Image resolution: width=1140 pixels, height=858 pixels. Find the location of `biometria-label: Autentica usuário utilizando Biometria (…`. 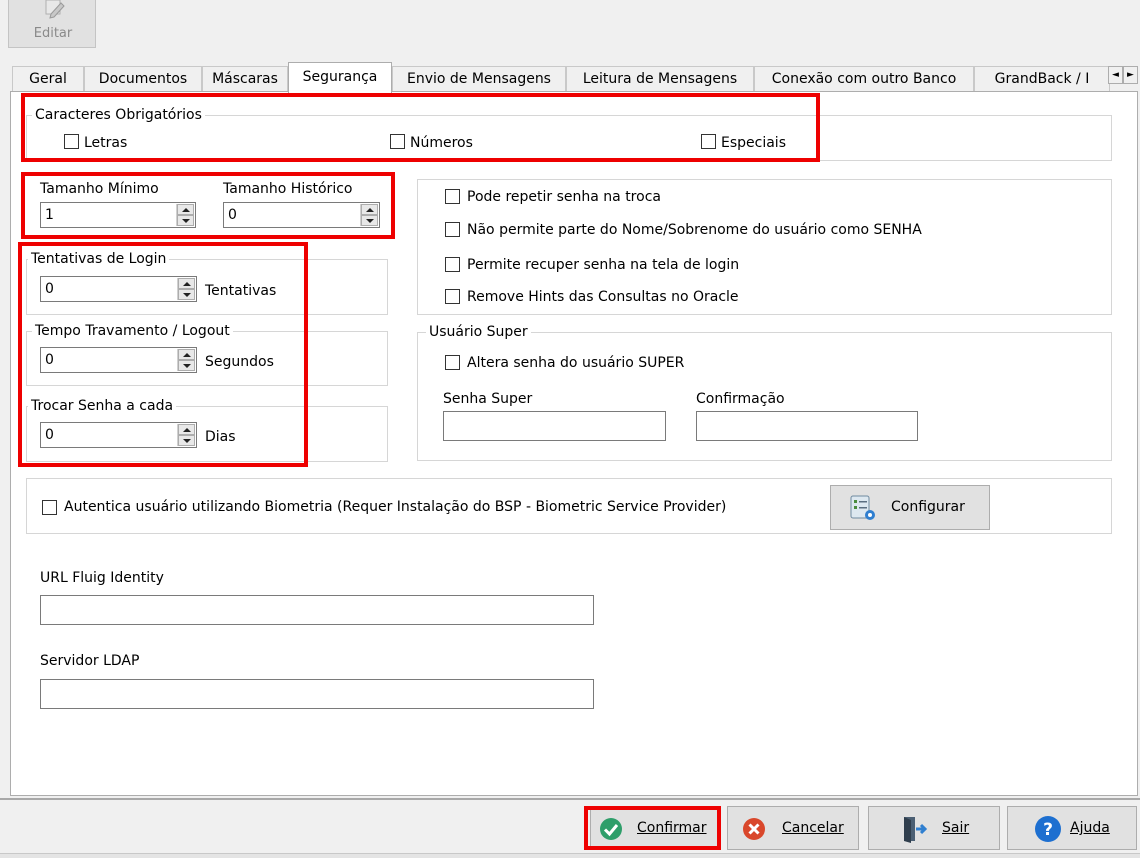

biometria-label: Autentica usuário utilizando Biometria (… is located at coordinates (395, 507).